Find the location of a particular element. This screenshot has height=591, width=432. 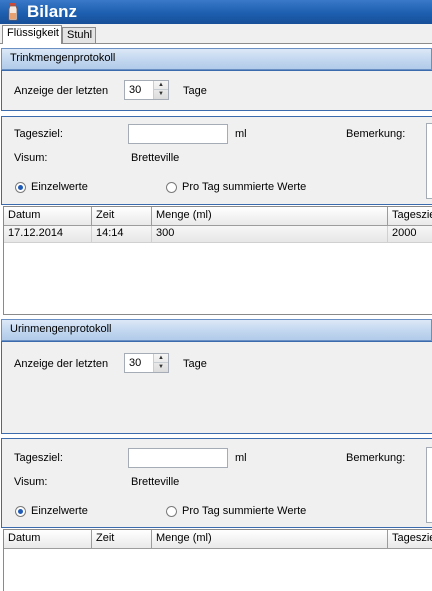

drink-radio-summed is located at coordinates (171, 187).